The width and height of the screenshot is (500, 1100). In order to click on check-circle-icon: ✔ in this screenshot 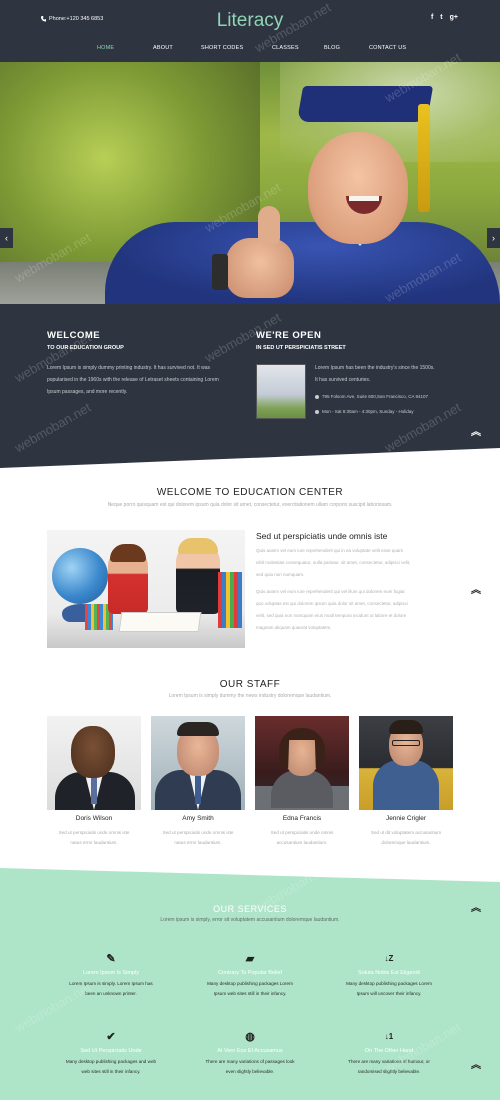, I will do `click(111, 1036)`.